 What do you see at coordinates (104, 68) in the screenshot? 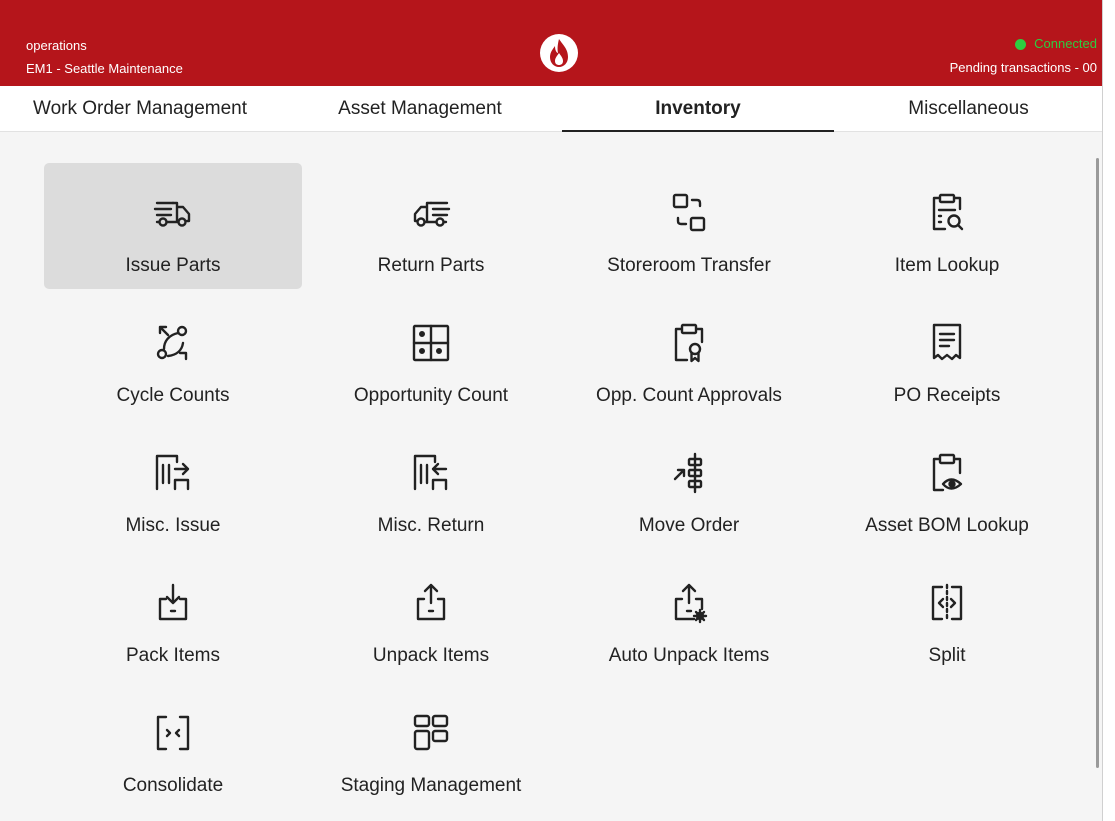
I see `location-label: EM1 - Seattle Maintenance` at bounding box center [104, 68].